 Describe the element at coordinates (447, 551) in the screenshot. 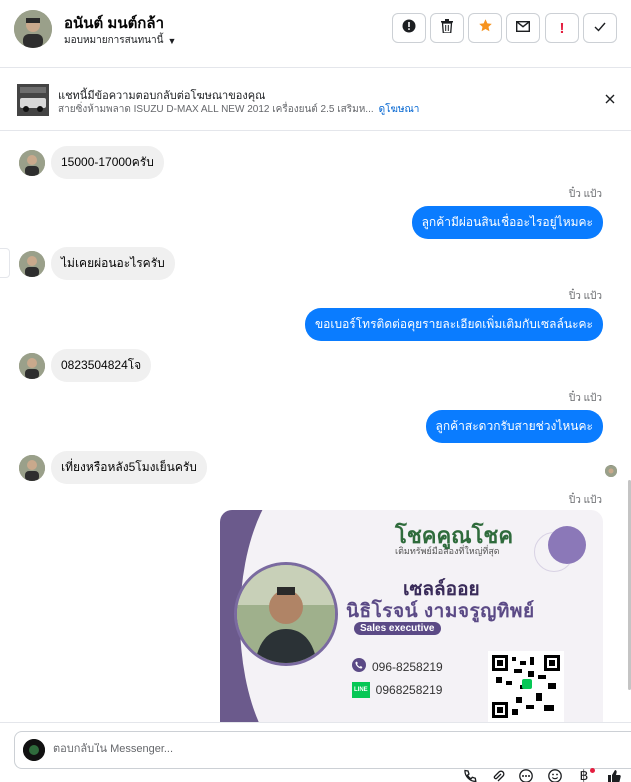

I see `card-slogan: เติมทรัพย์มือสองที่ใหญ่ที่สุด` at that location.